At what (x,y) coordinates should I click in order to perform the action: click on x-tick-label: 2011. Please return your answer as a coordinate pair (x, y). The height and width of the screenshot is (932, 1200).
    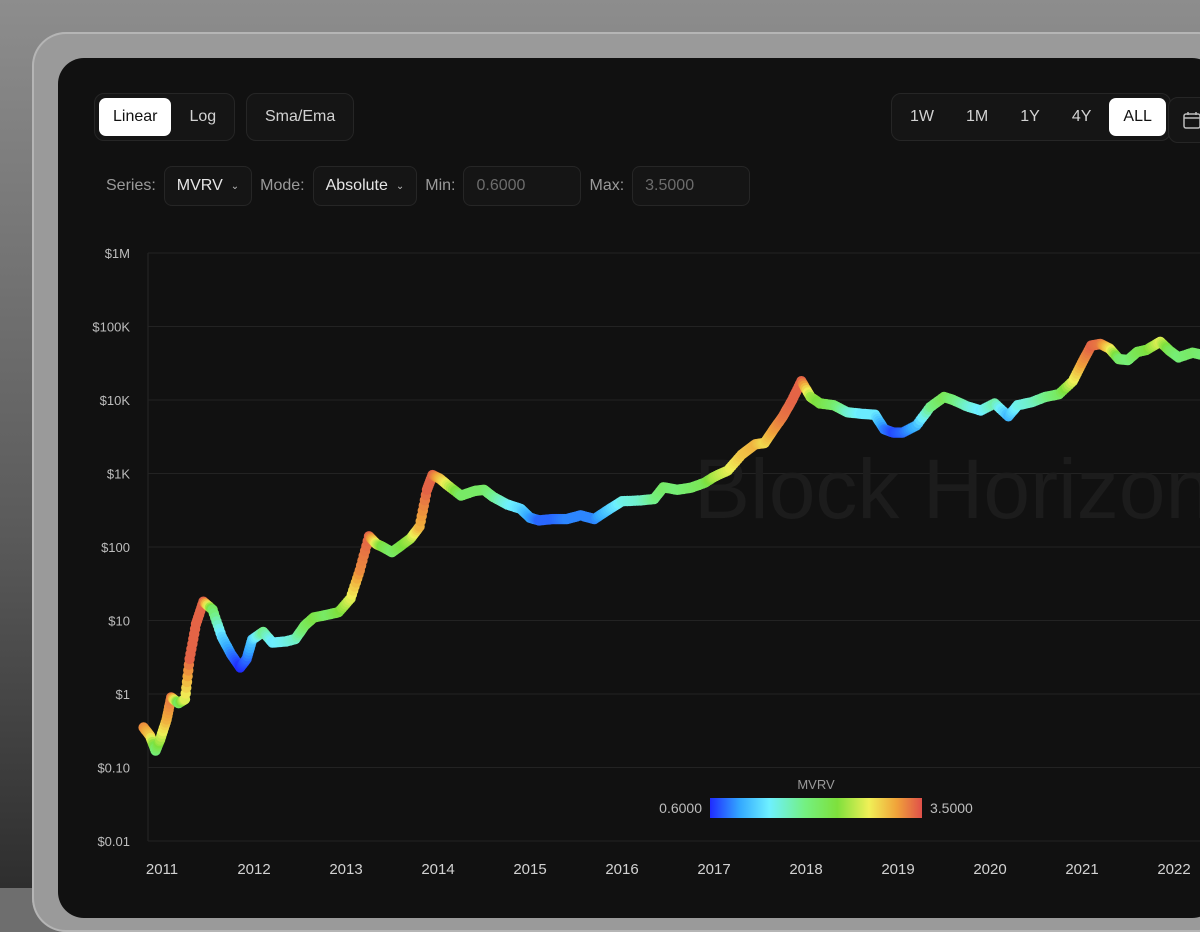
    Looking at the image, I should click on (162, 869).